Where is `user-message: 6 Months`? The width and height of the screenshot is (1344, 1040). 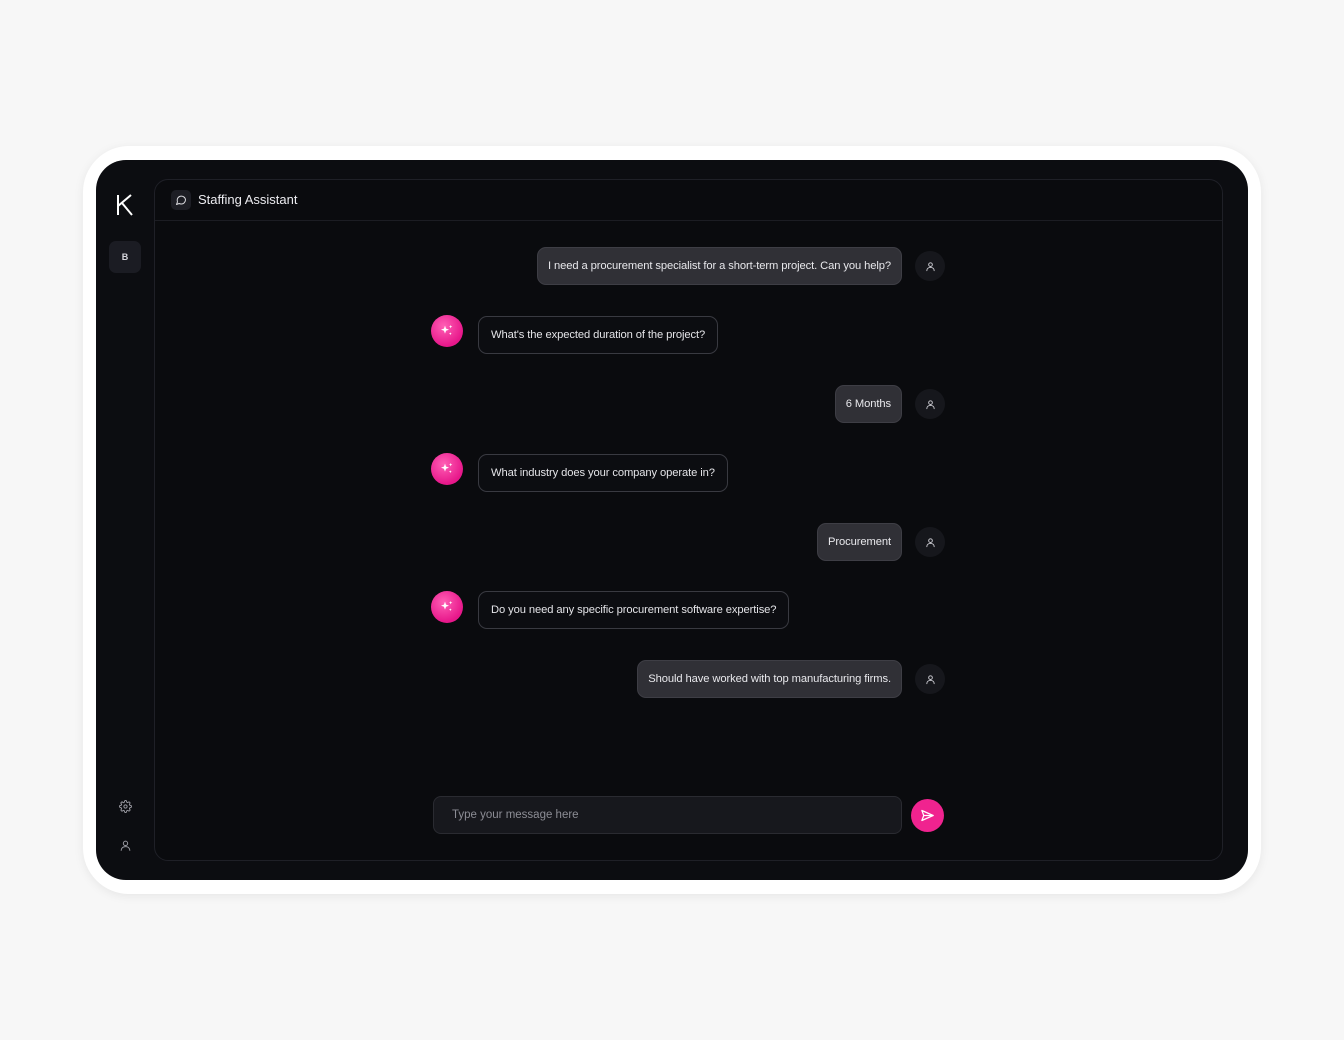 user-message: 6 Months is located at coordinates (868, 404).